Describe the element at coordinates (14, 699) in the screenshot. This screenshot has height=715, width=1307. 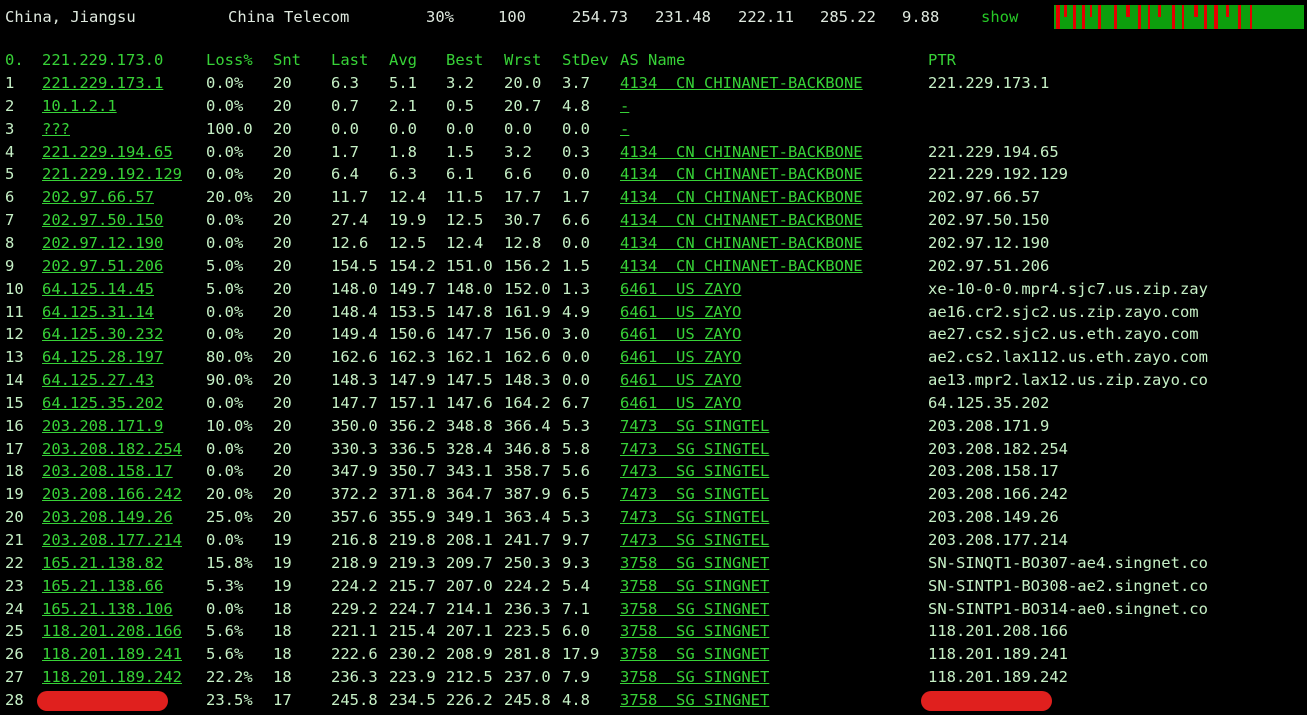
I see `hop-number: 28` at that location.